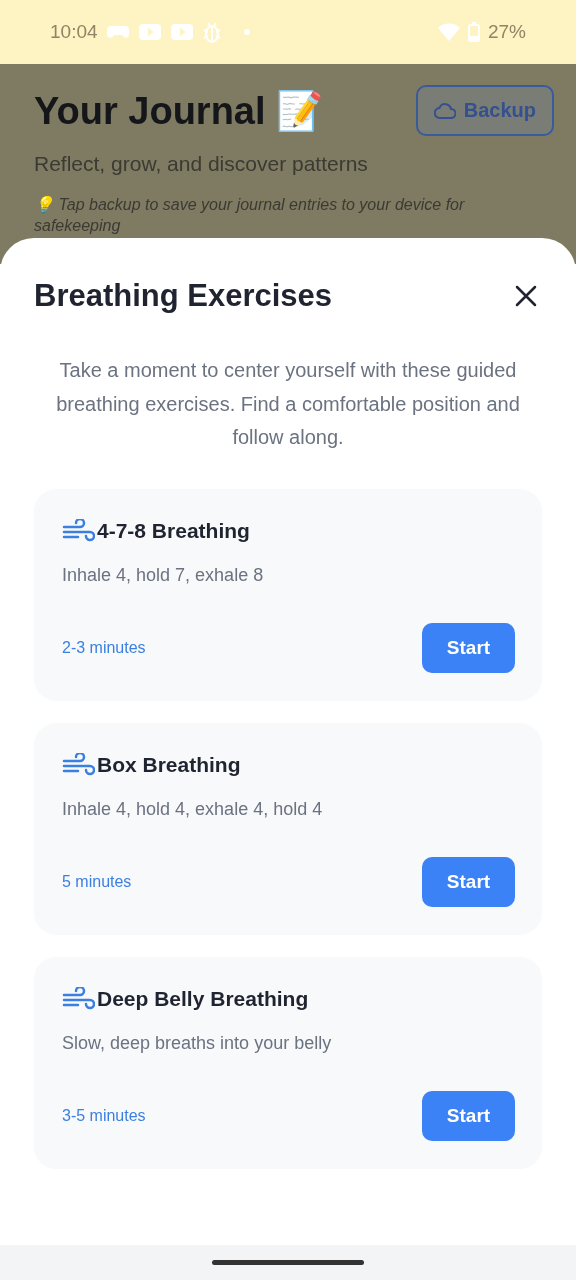 The width and height of the screenshot is (576, 1280). I want to click on battery-icon, so click(473, 32).